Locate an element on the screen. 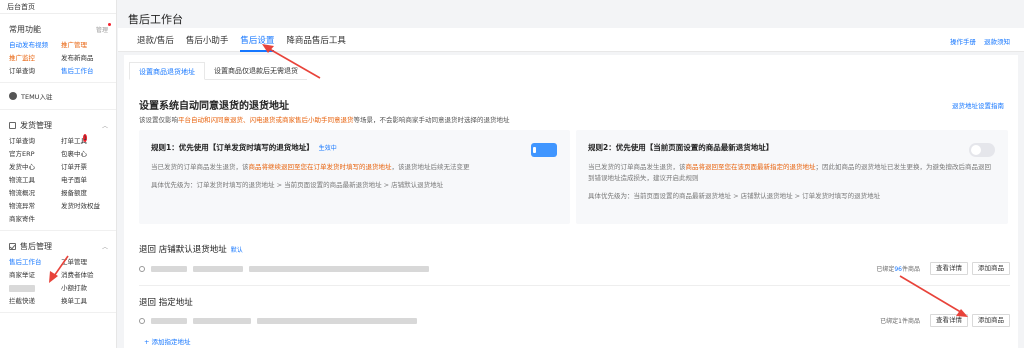  arrow-to-settings-tab is located at coordinates (291, 61).